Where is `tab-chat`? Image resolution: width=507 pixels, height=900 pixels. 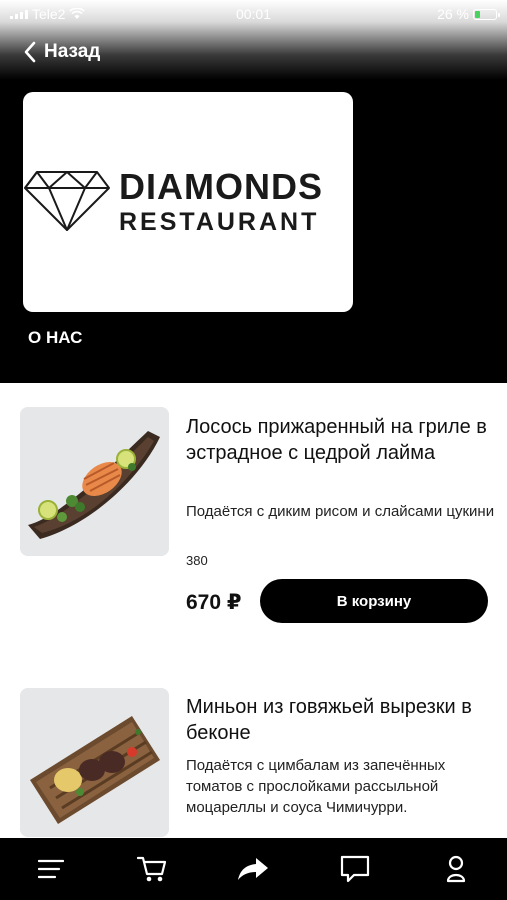 tab-chat is located at coordinates (355, 869).